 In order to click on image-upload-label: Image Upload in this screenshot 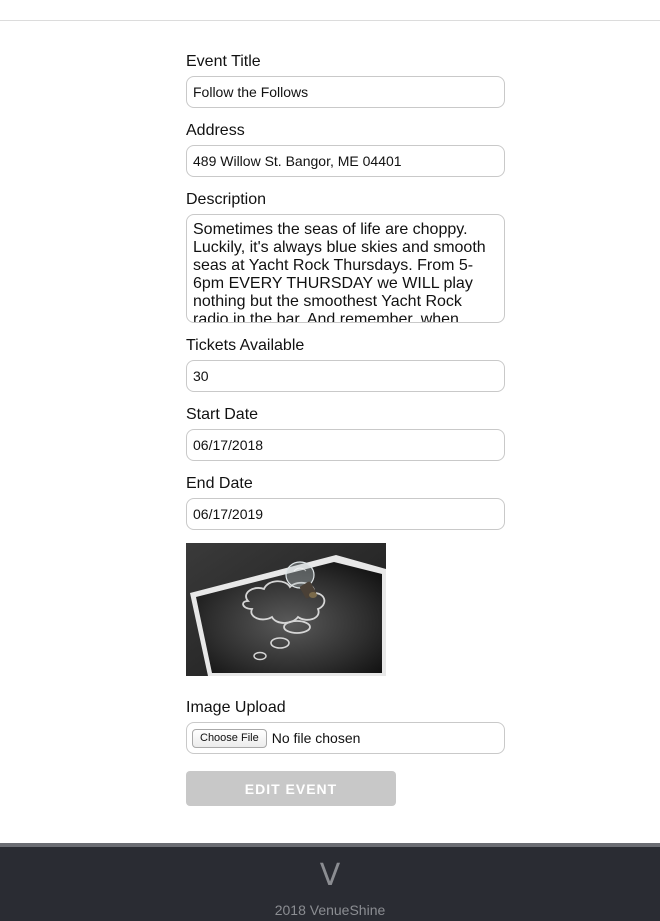, I will do `click(236, 707)`.